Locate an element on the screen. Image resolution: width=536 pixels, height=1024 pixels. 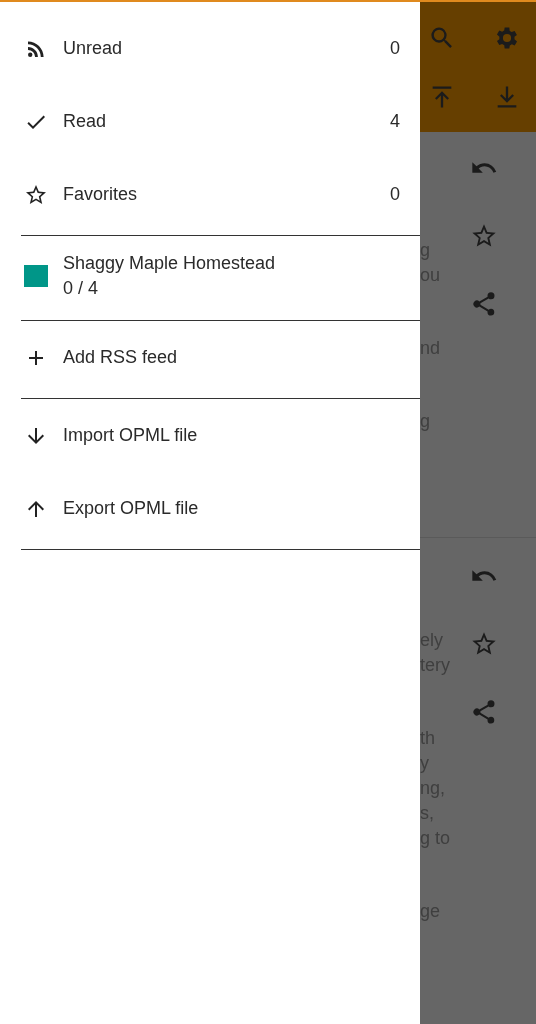
drawer-item: Favorites 0 is located at coordinates (210, 194).